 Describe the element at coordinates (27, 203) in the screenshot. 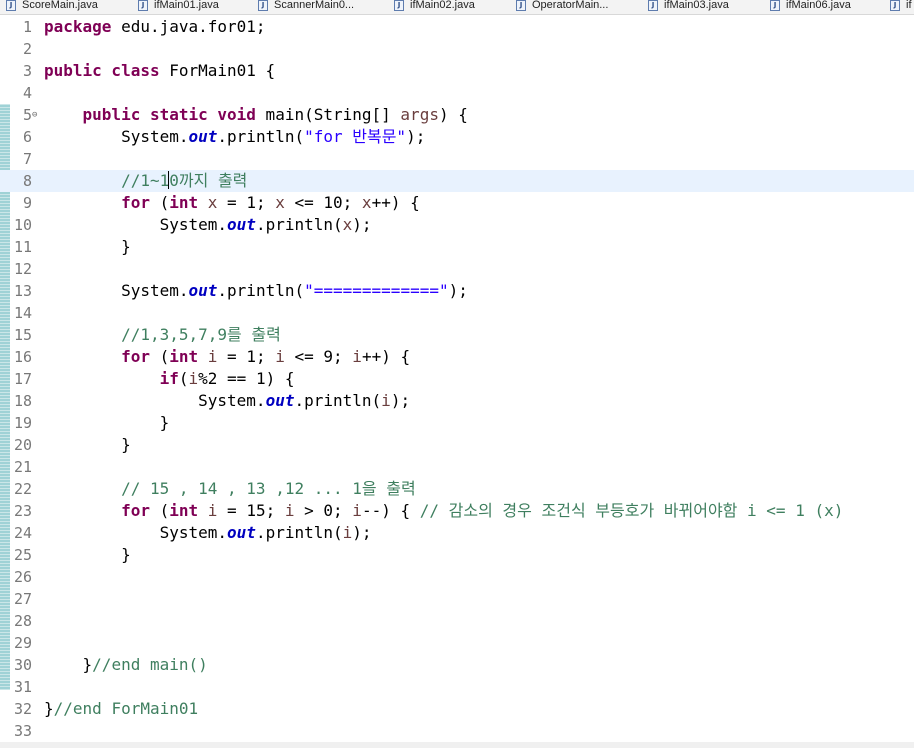

I see `line-number: 9` at that location.